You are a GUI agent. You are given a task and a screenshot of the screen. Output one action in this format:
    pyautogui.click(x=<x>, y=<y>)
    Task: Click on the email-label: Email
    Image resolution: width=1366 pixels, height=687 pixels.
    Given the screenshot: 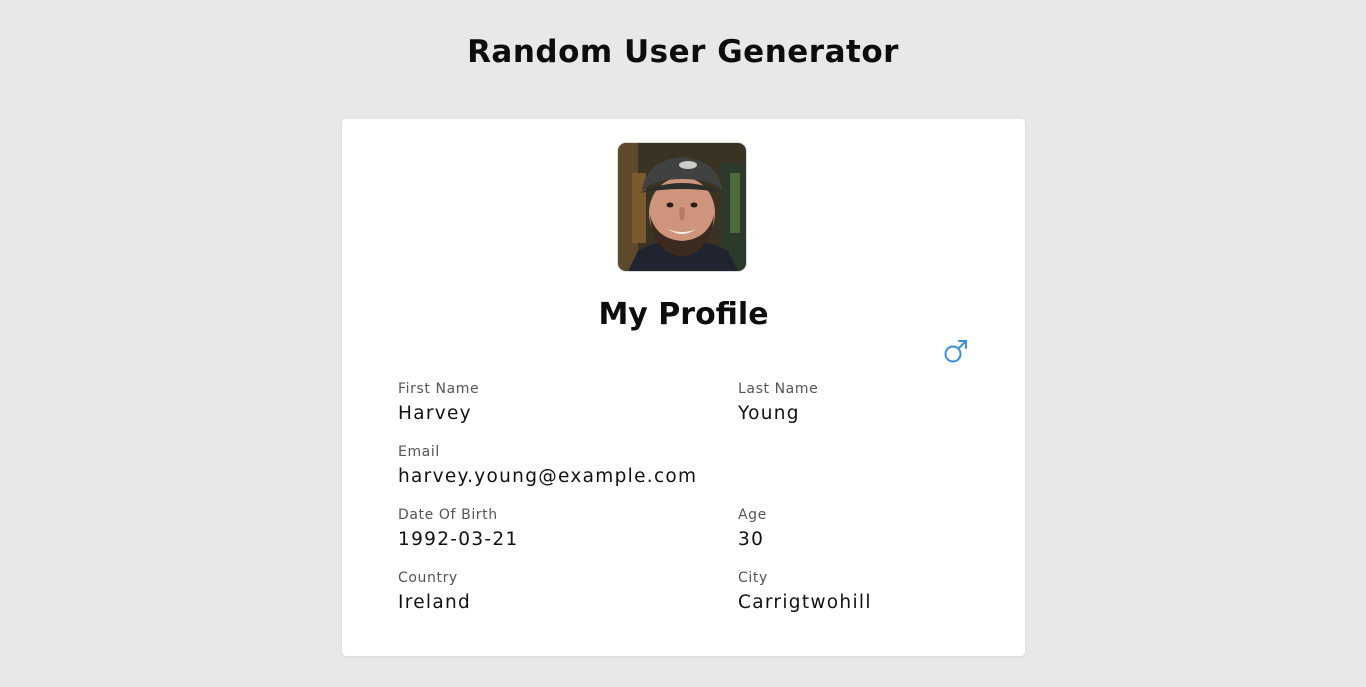 What is the action you would take?
    pyautogui.click(x=419, y=452)
    